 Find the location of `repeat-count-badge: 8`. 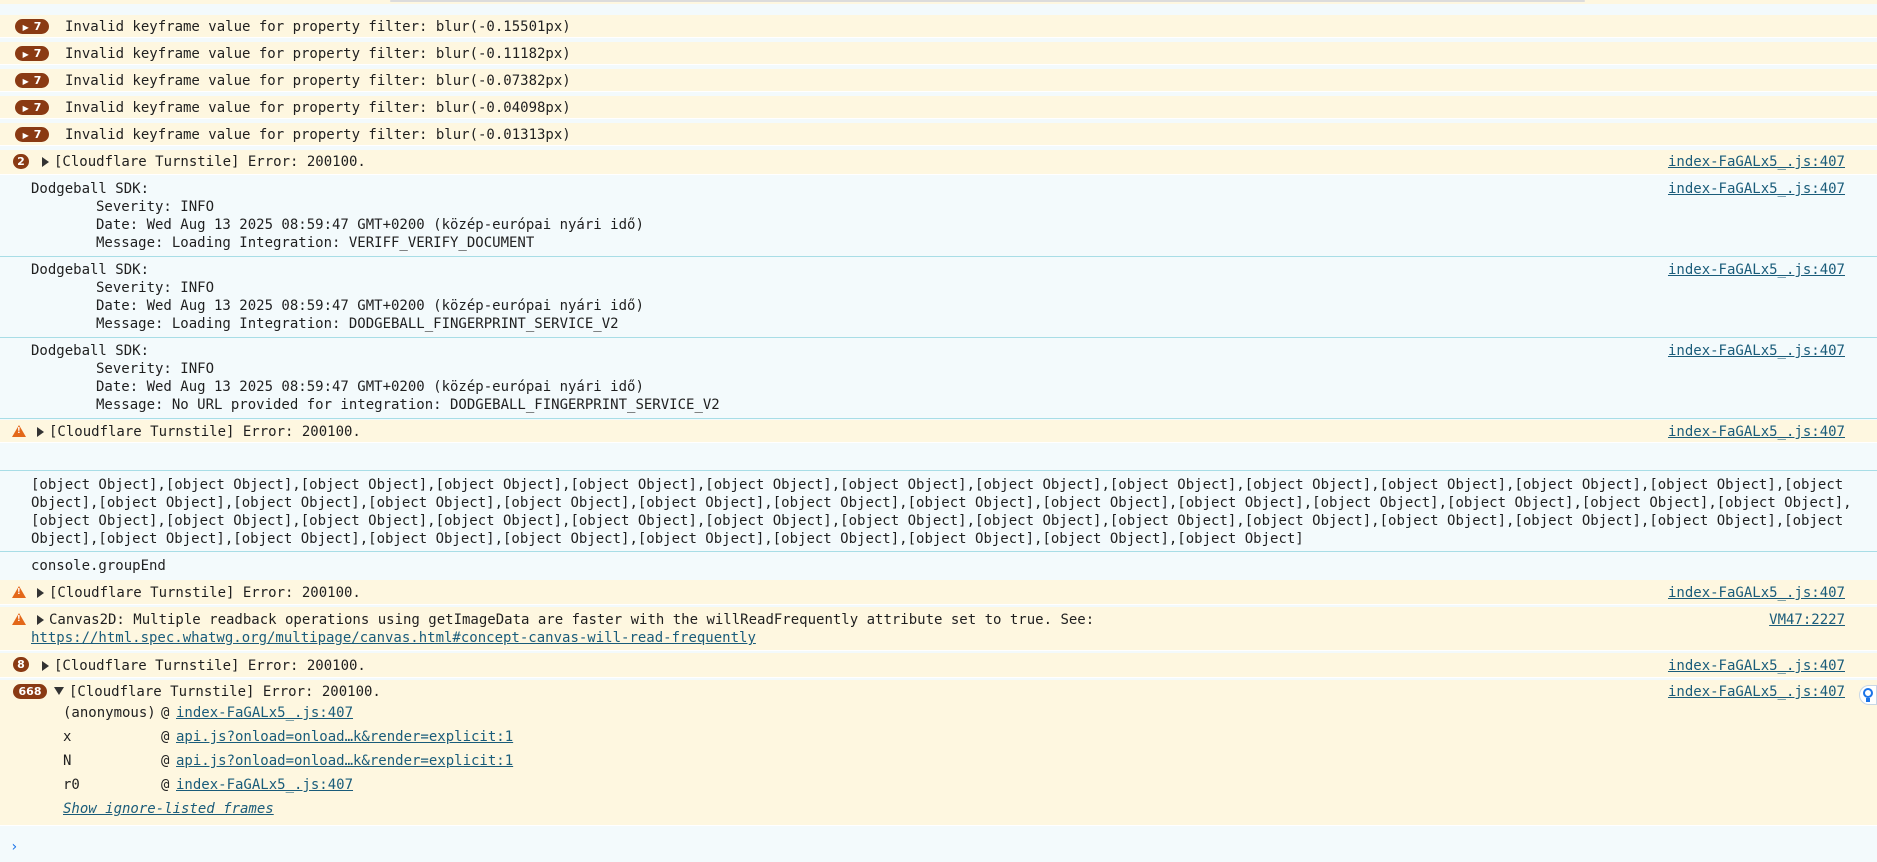

repeat-count-badge: 8 is located at coordinates (21, 664).